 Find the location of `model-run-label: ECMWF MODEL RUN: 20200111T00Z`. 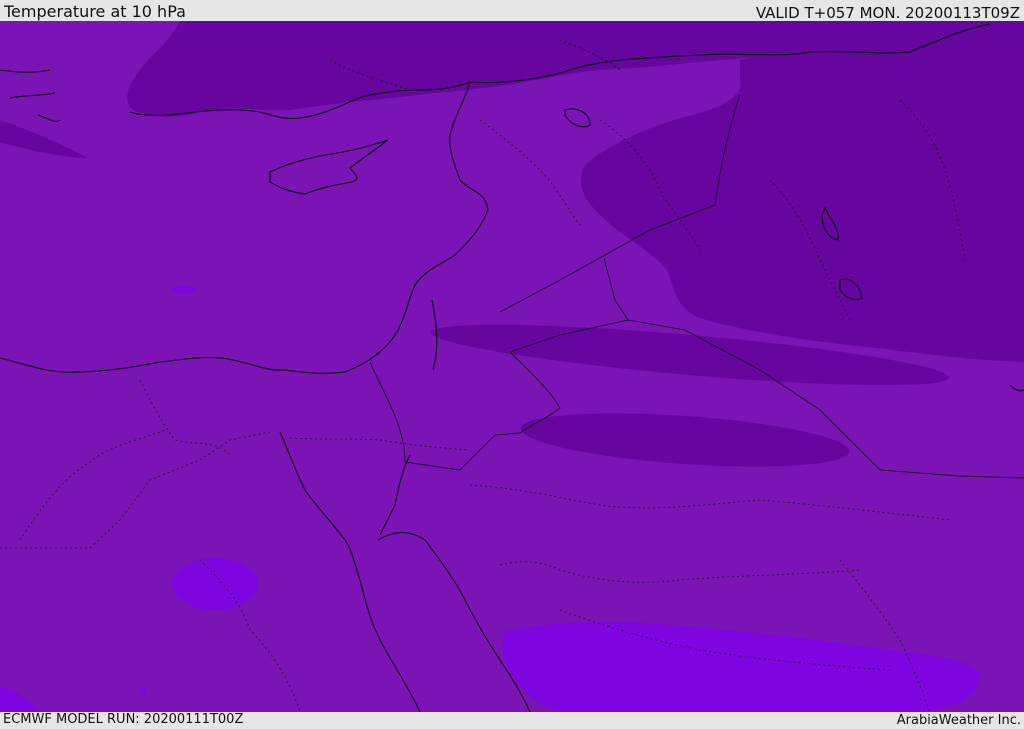

model-run-label: ECMWF MODEL RUN: 20200111T00Z is located at coordinates (123, 719).